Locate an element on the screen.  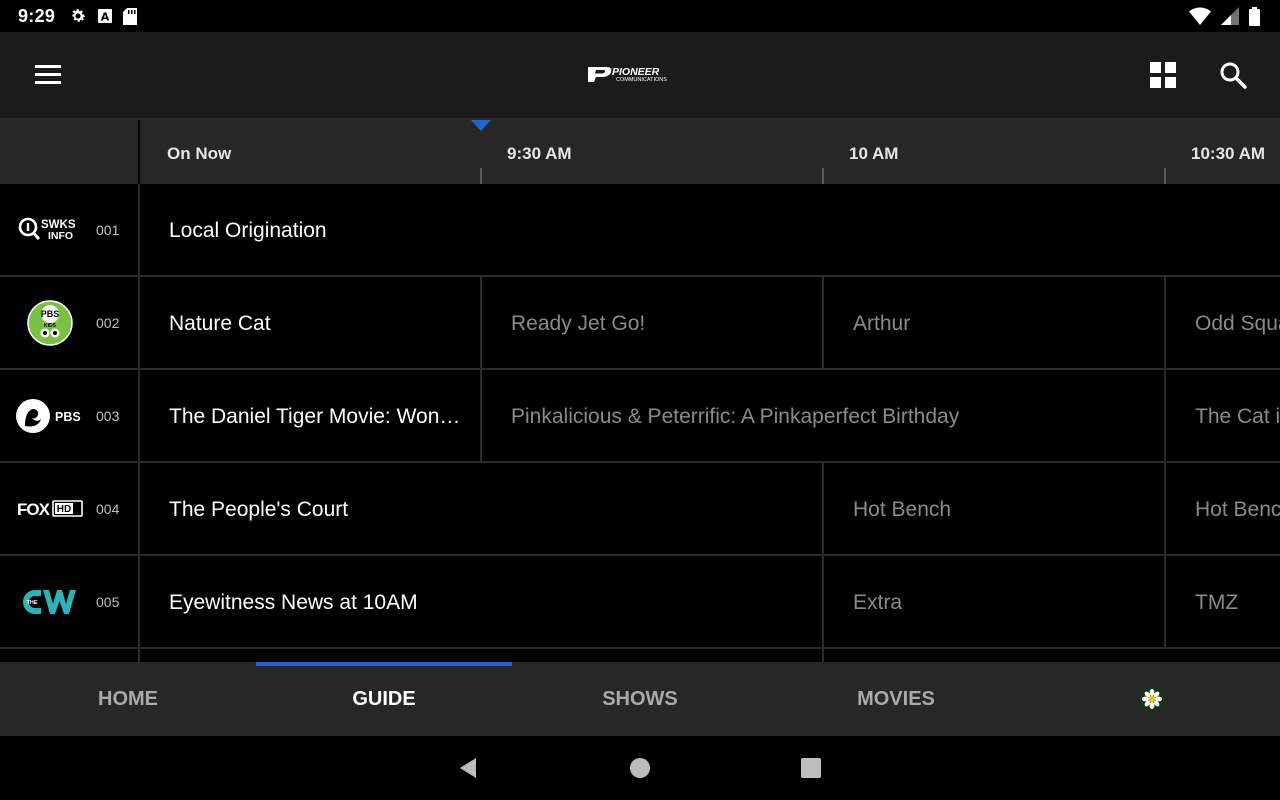
sd-card-icon is located at coordinates (130, 16).